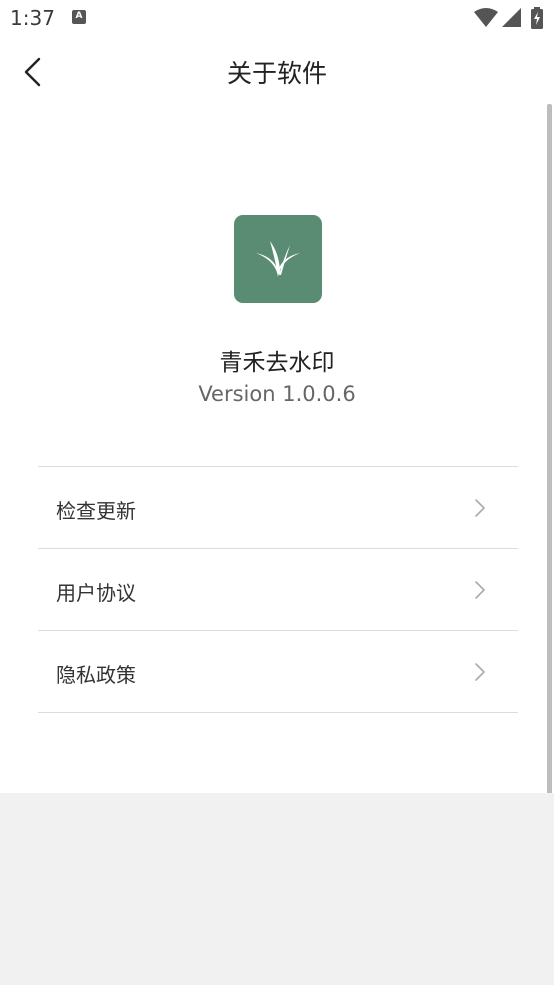 Image resolution: width=554 pixels, height=985 pixels. I want to click on menu-item-user-agreement: 用户协议, so click(278, 590).